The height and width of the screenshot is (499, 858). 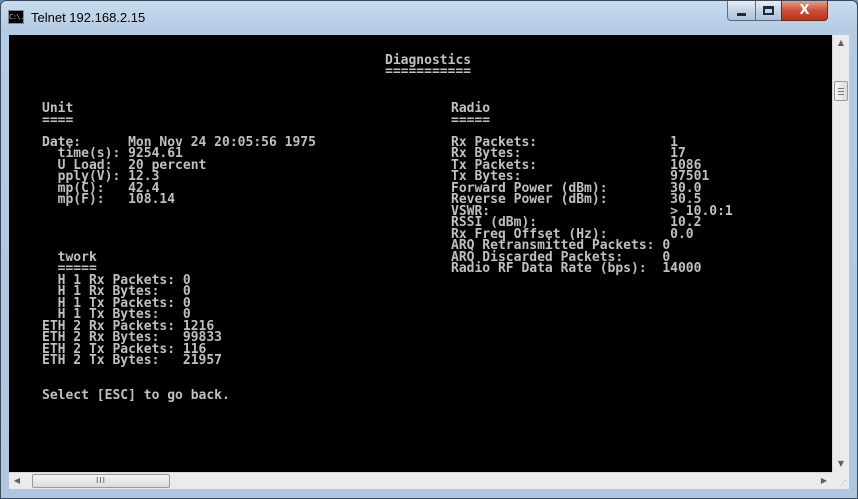 I want to click on vertical-scroll-thumb, so click(x=841, y=91).